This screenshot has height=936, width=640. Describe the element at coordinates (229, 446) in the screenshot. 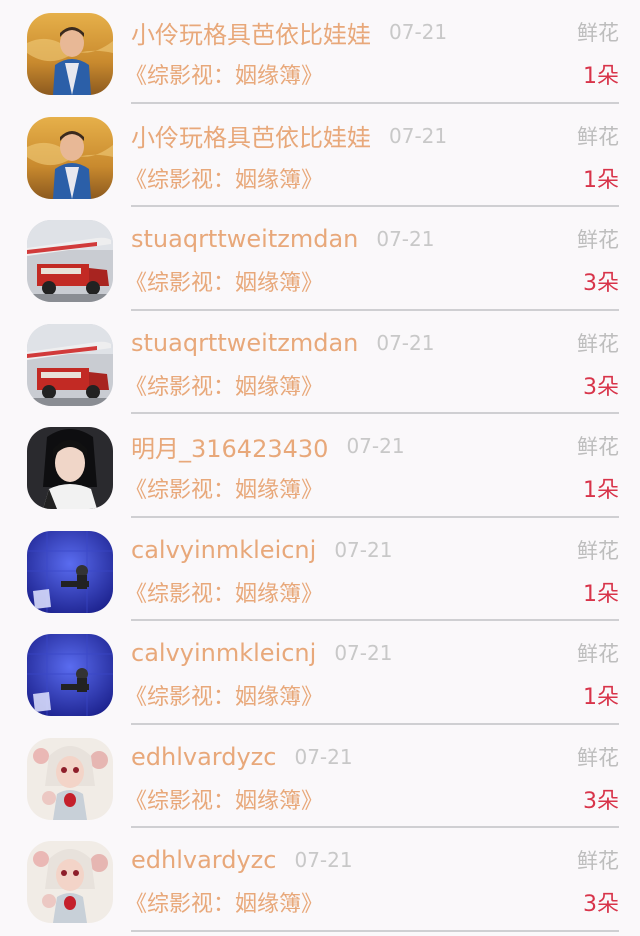

I see `username: 明月_316423430` at that location.